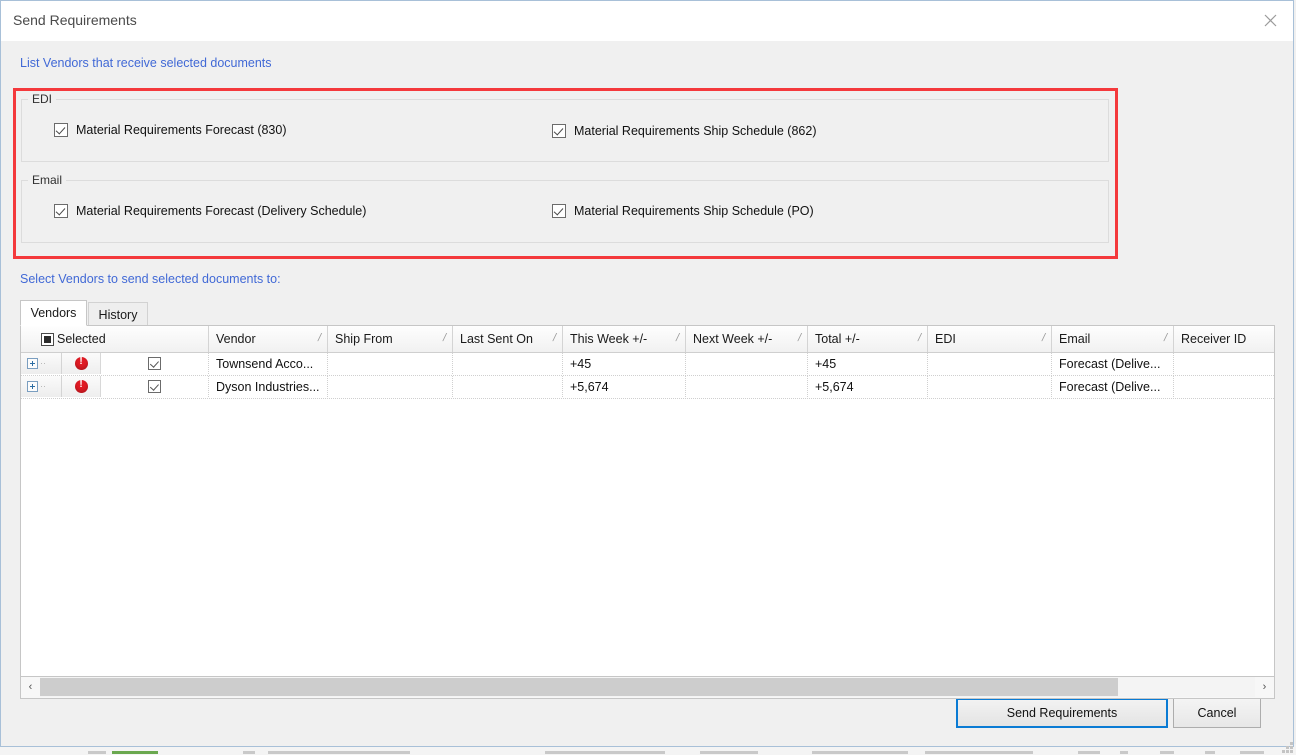 The height and width of the screenshot is (755, 1296). Describe the element at coordinates (1075, 339) in the screenshot. I see `column-header-label: Email` at that location.